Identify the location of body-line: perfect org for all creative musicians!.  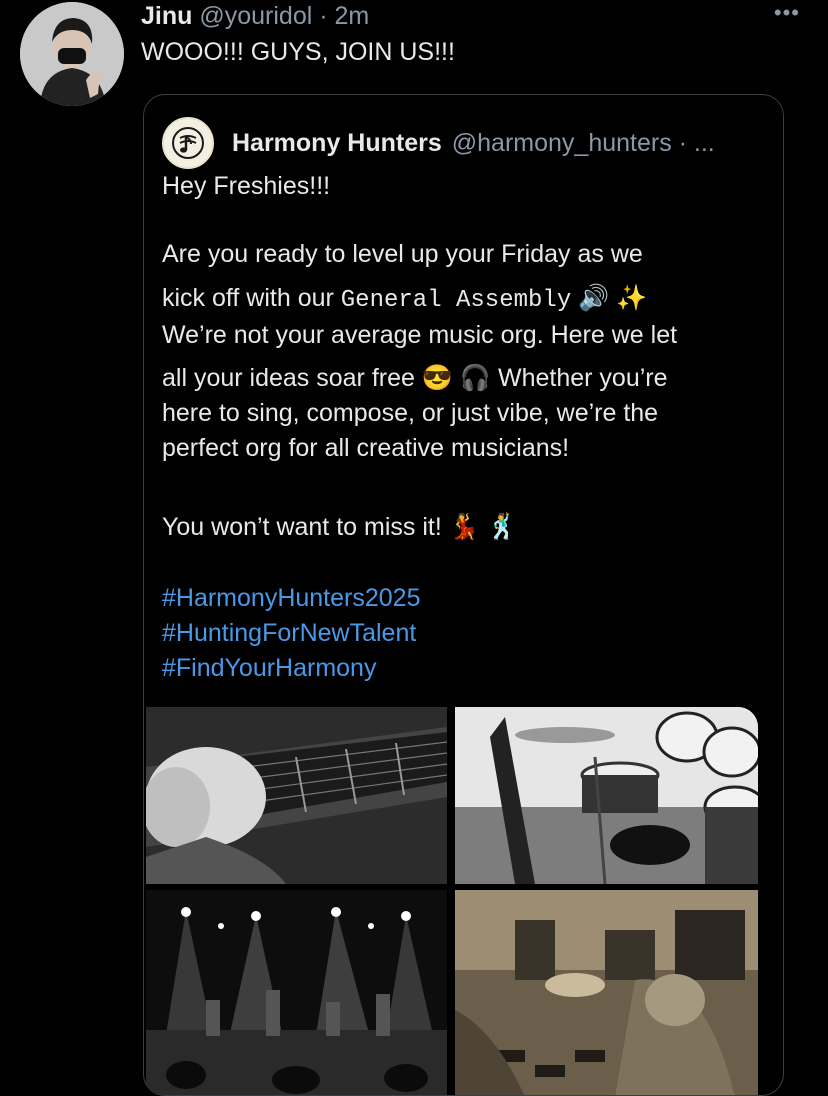
(366, 448).